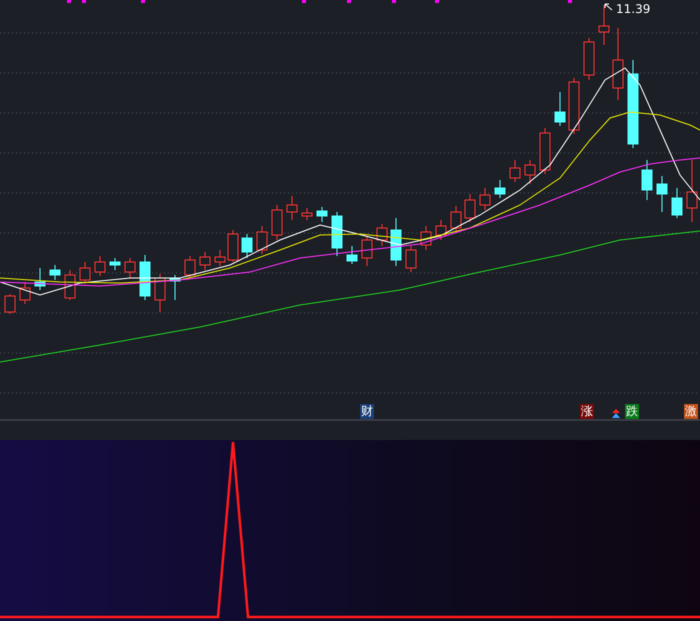 This screenshot has height=621, width=700. What do you see at coordinates (616, 413) in the screenshot?
I see `double-arrow-icon` at bounding box center [616, 413].